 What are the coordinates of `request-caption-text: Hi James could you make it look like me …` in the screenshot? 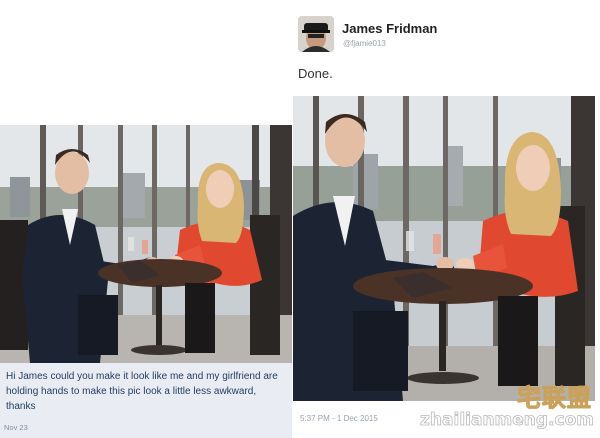 It's located at (142, 391).